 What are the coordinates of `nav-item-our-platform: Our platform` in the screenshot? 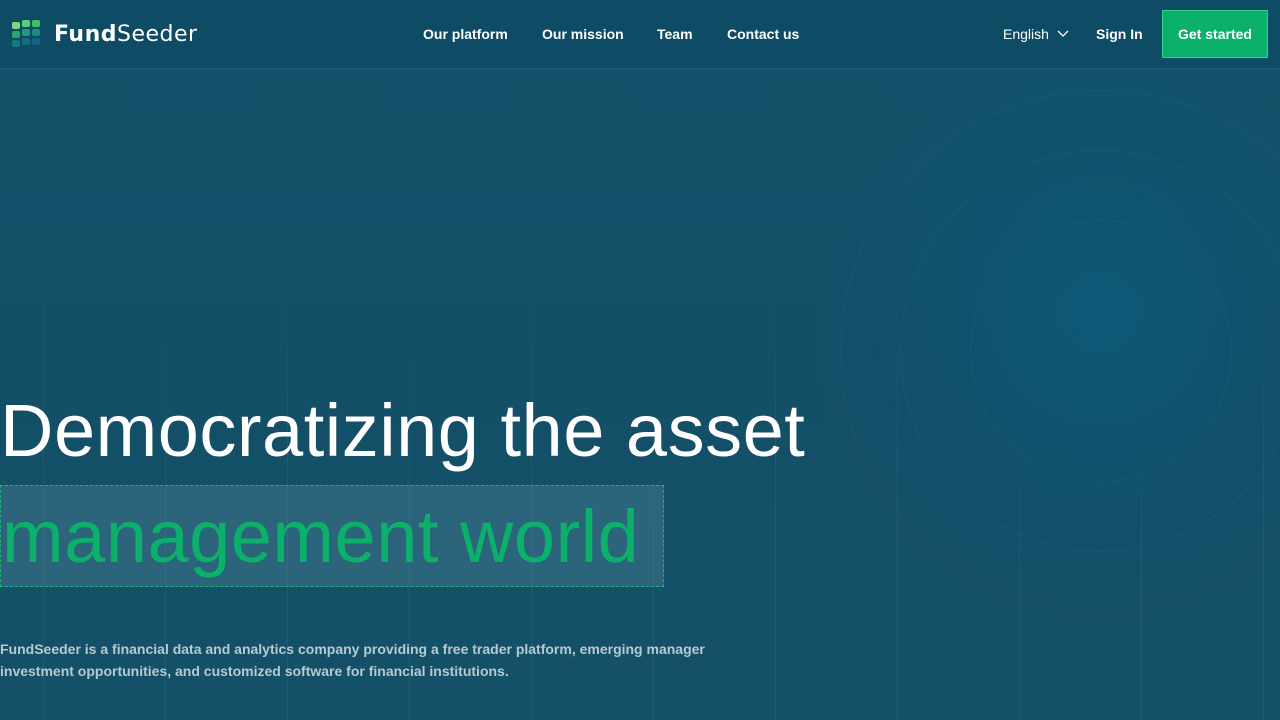 It's located at (465, 34).